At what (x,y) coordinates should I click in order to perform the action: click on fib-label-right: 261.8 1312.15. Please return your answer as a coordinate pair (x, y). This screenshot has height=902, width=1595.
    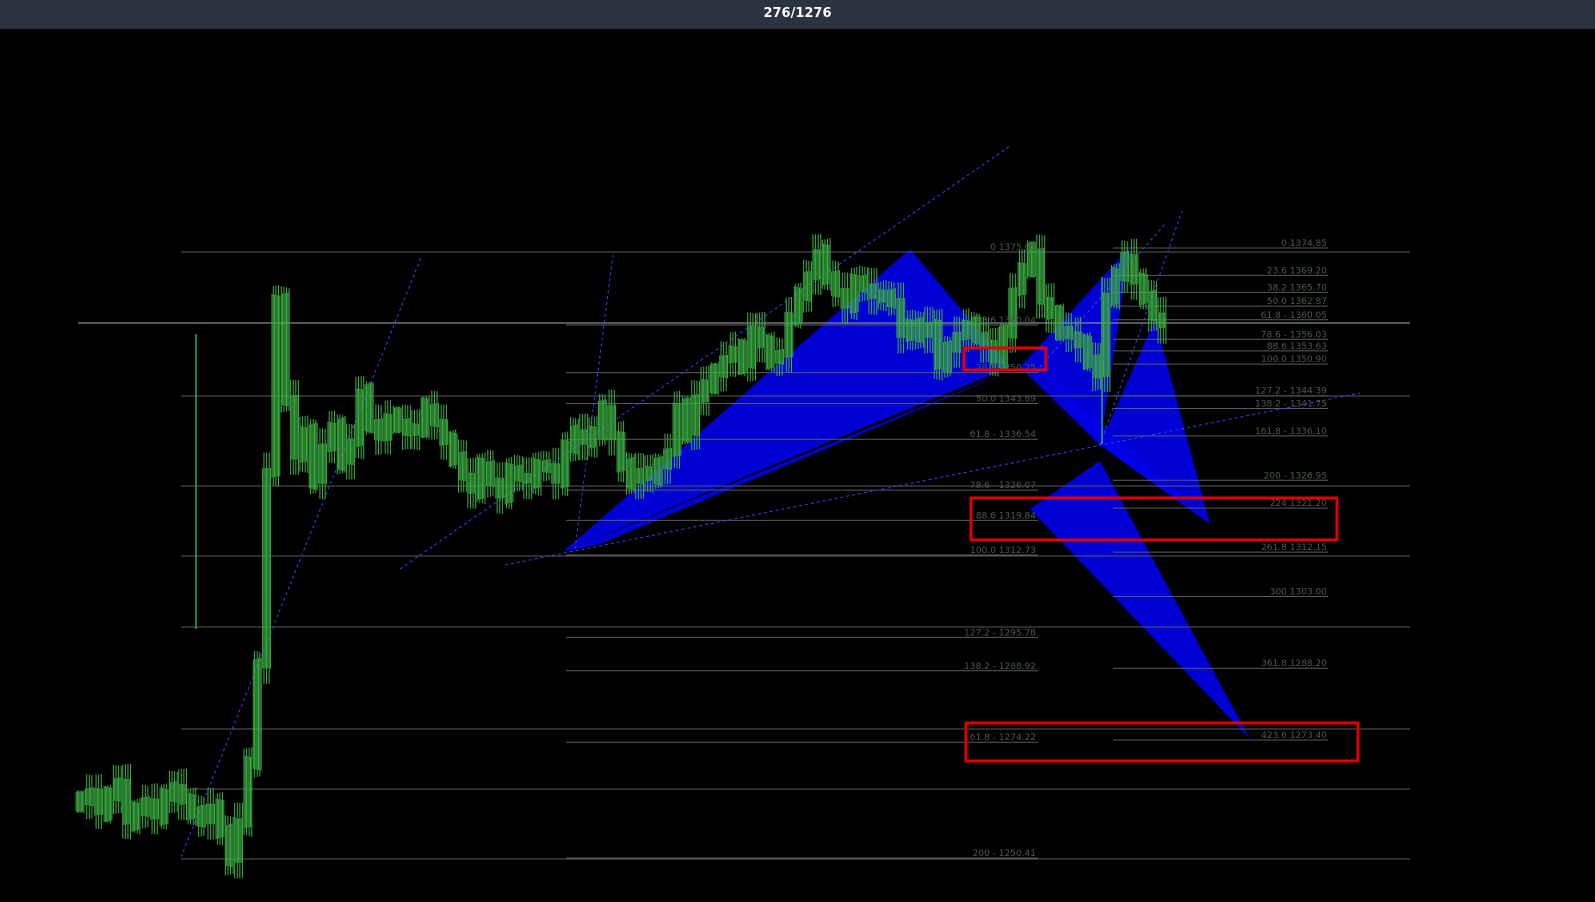
    Looking at the image, I should click on (1294, 548).